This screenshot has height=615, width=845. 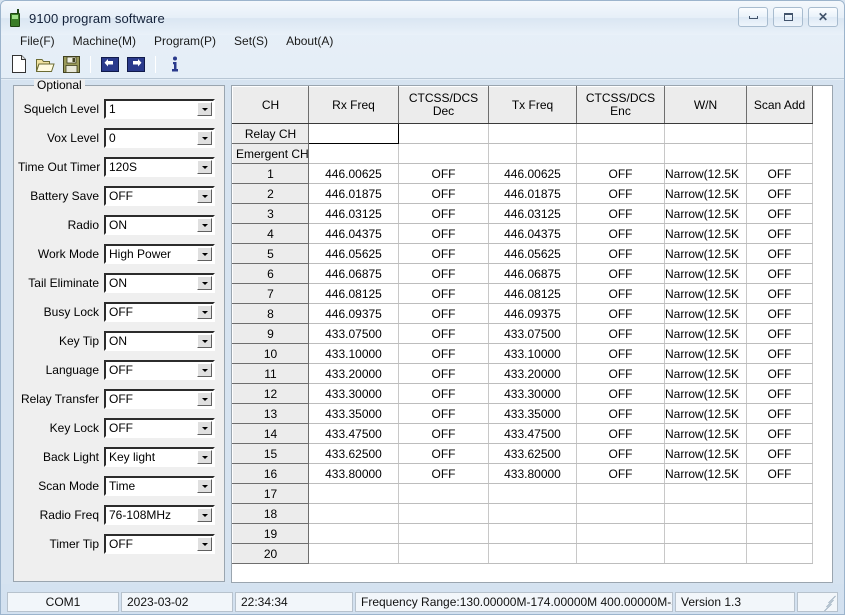 What do you see at coordinates (353, 273) in the screenshot?
I see `cell-rx-freq: 446.06875` at bounding box center [353, 273].